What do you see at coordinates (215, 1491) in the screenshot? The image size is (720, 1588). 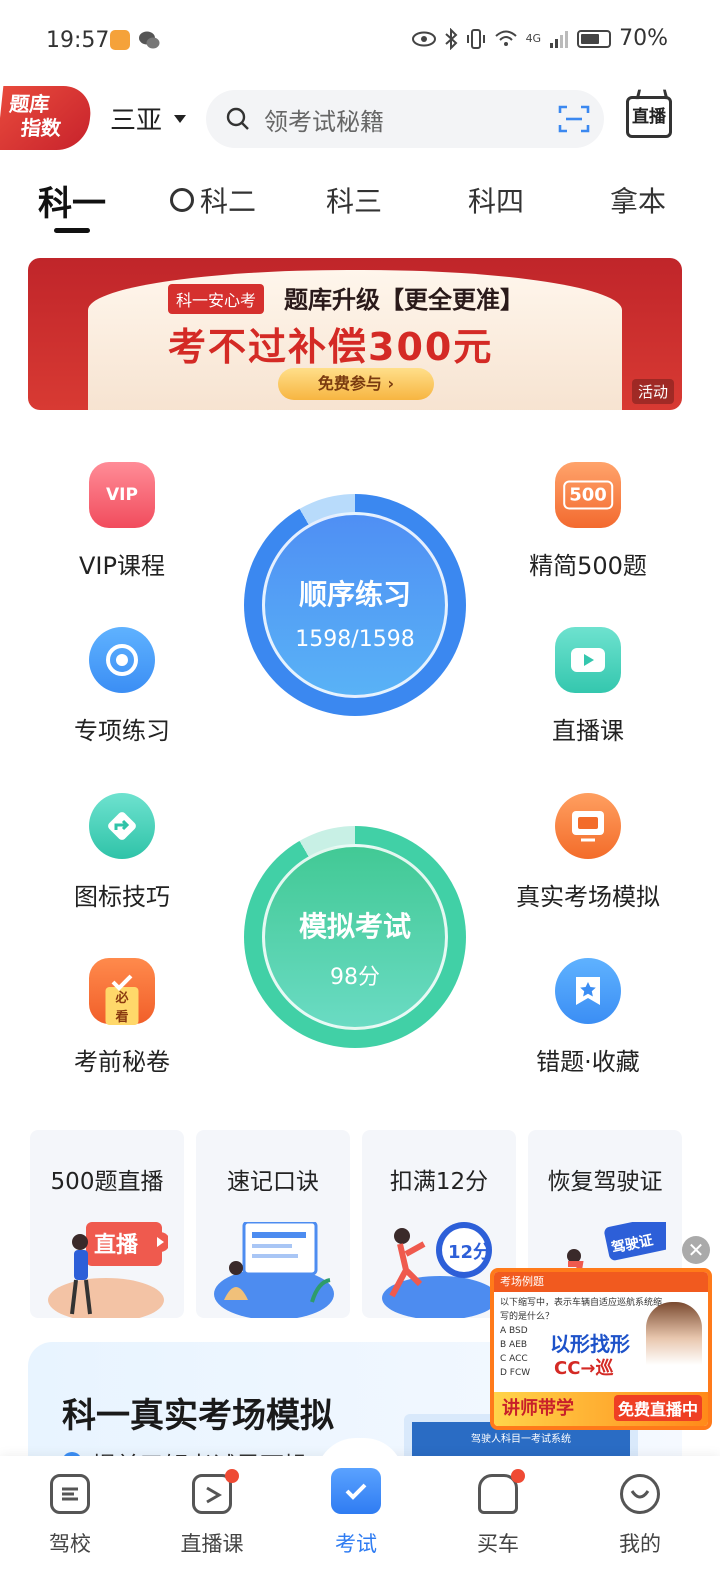 I see `tv-icon` at bounding box center [215, 1491].